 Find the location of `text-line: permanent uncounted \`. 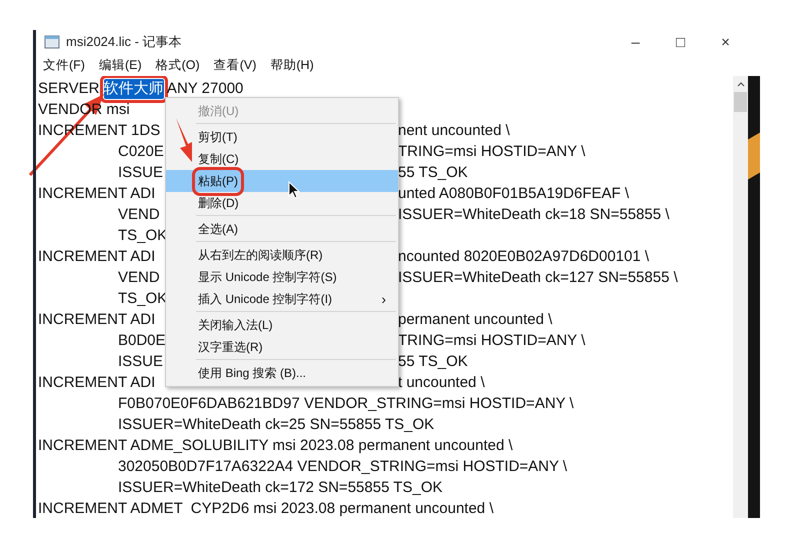

text-line: permanent uncounted \ is located at coordinates (475, 320).